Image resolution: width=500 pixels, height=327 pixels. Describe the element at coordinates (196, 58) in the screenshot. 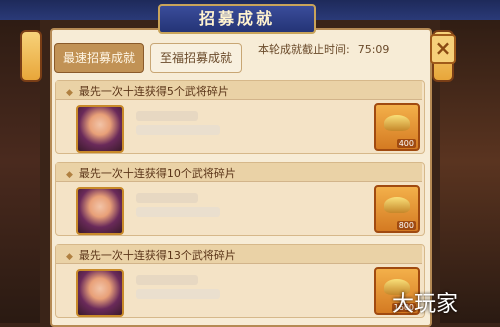

I see `tab-blessed-recruit: 至福招募成就` at that location.